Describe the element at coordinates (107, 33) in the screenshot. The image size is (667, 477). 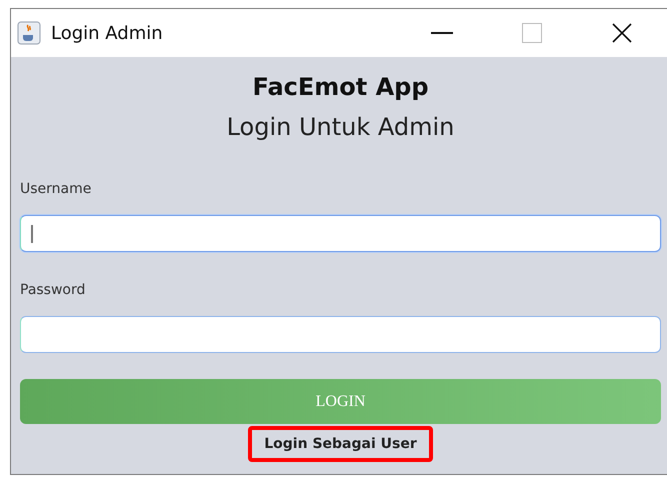
I see `window-title: Login Admin` at that location.